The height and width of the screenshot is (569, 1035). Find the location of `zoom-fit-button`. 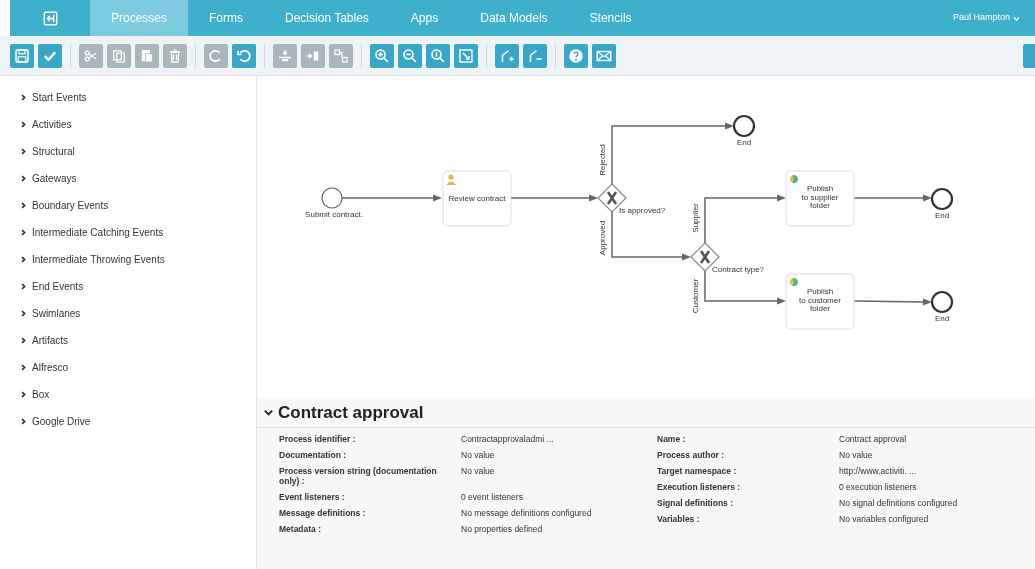

zoom-fit-button is located at coordinates (466, 55).